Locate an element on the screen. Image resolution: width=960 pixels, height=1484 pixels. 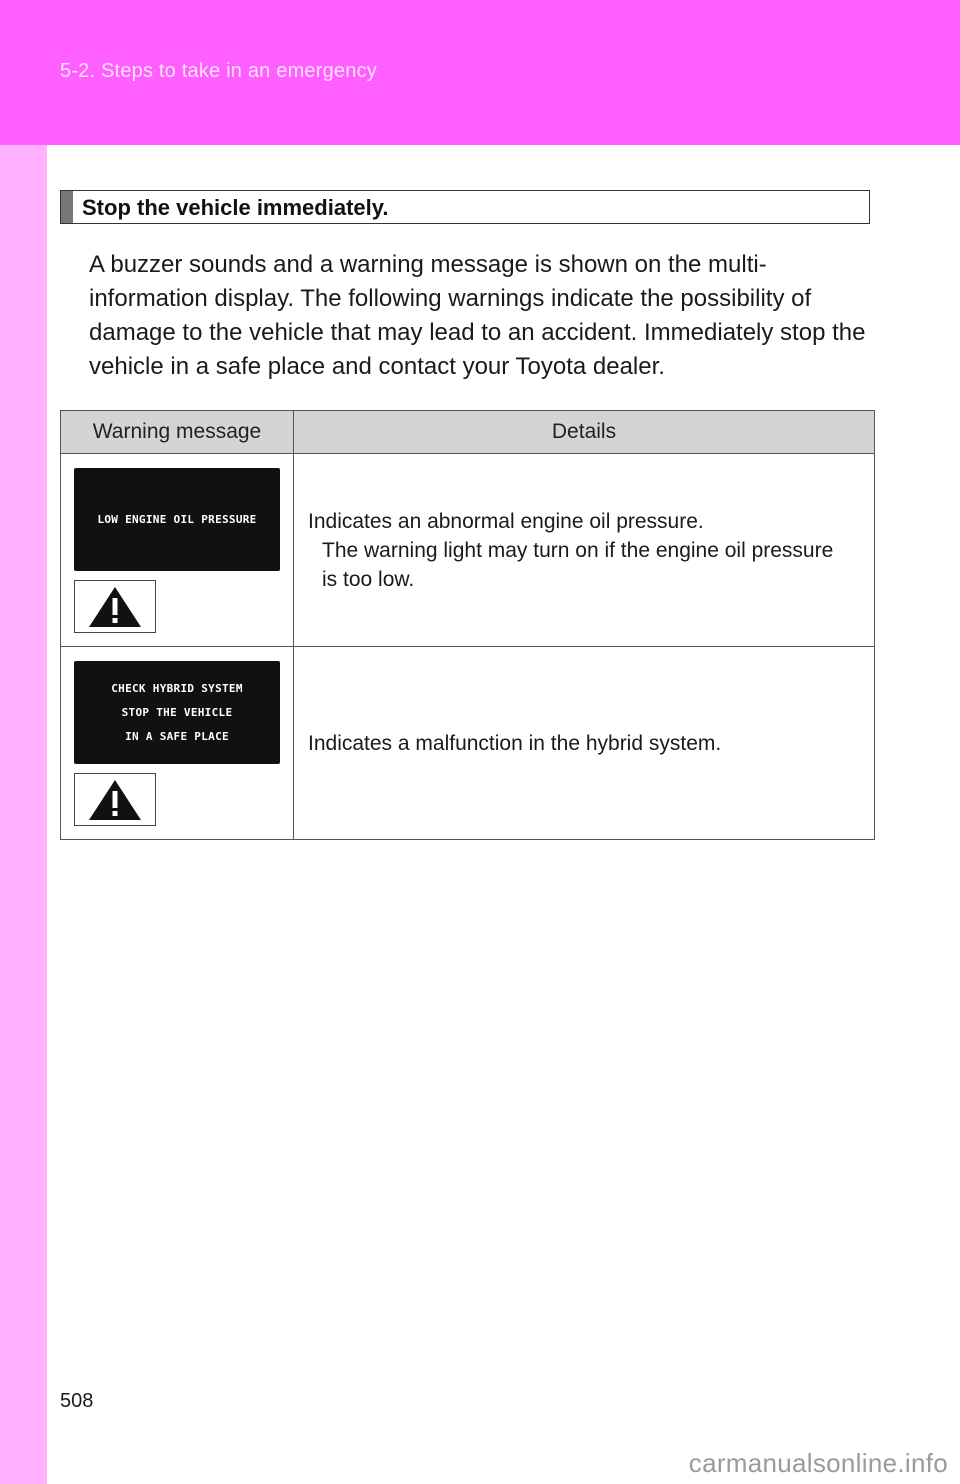
display-line: STOP THE VEHICLE is located at coordinates (177, 712).